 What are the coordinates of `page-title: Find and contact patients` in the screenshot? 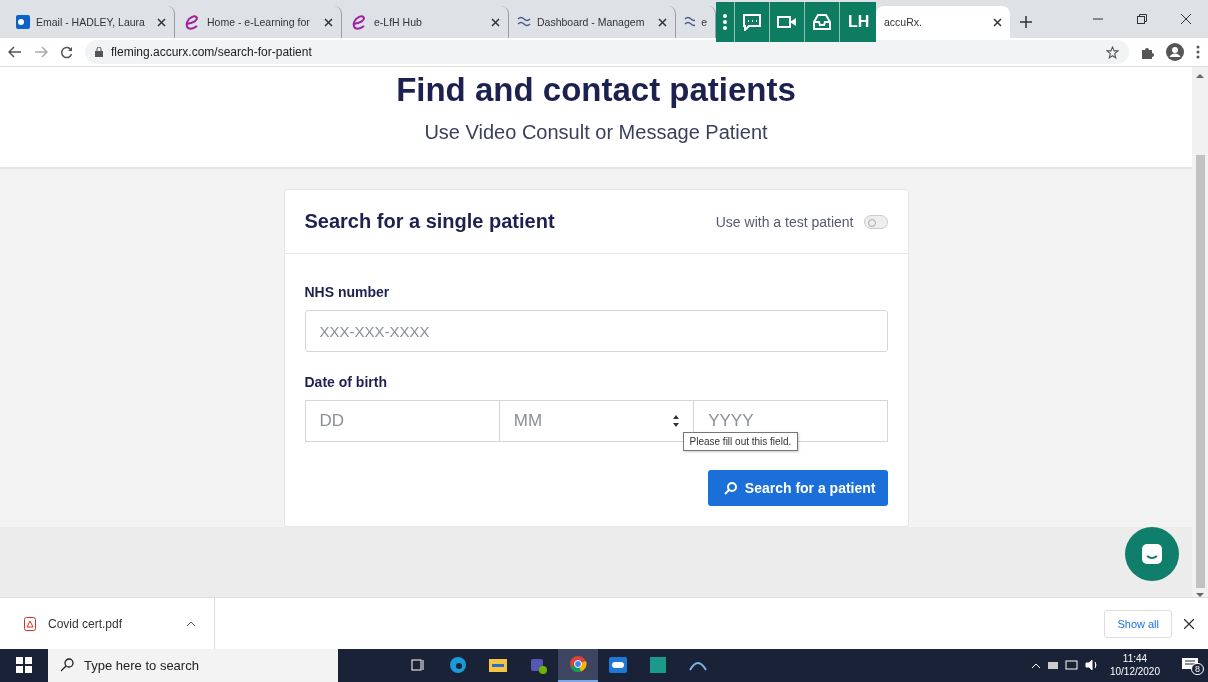 It's located at (596, 90).